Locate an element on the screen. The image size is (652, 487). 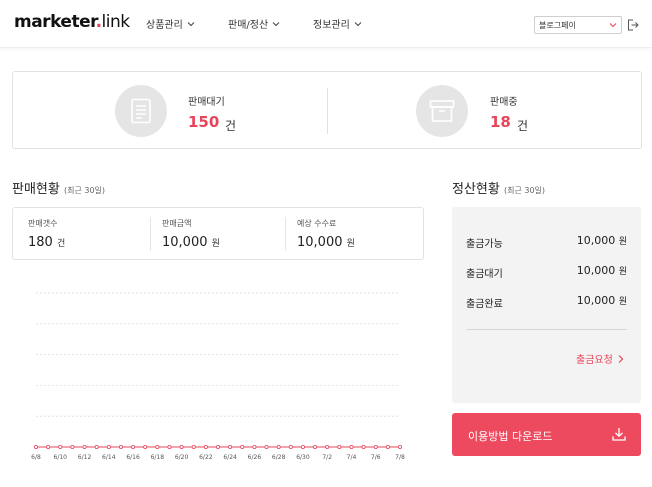
stat-amount: 판매금액 10,000 원 is located at coordinates (191, 234).